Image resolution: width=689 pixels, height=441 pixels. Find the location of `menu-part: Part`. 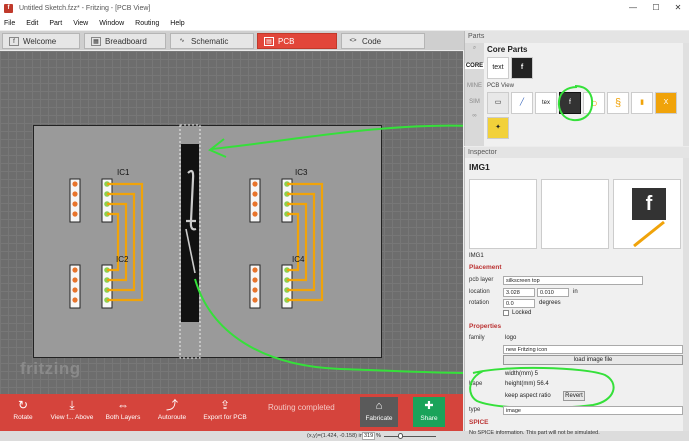

menu-part: Part is located at coordinates (55, 23).